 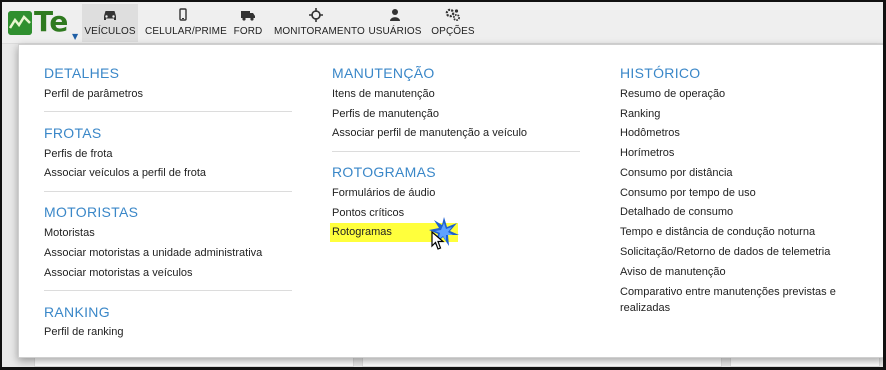 I want to click on link-perfil-de-ranking: Perfil de ranking, so click(x=84, y=332).